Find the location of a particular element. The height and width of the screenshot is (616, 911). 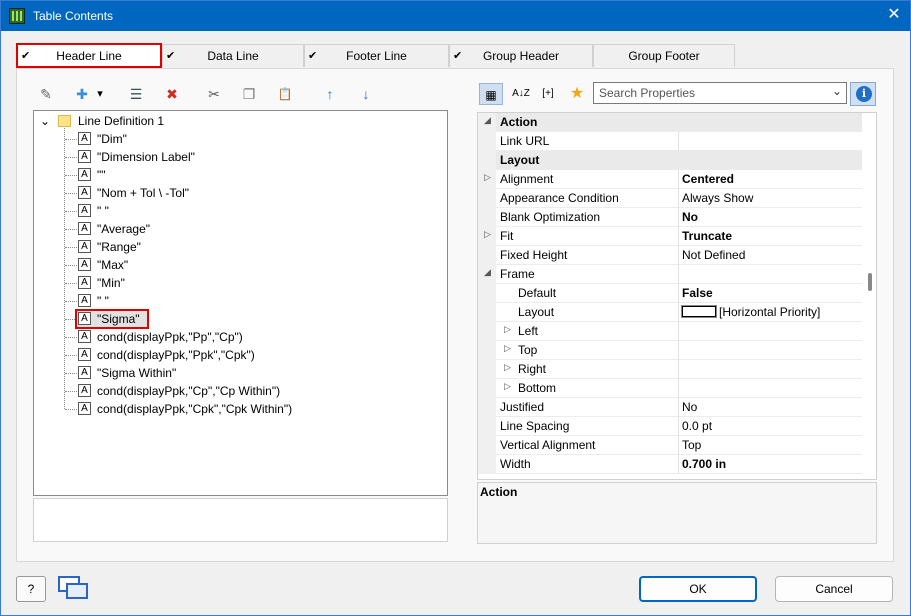

cancel-button: Cancel is located at coordinates (834, 589).